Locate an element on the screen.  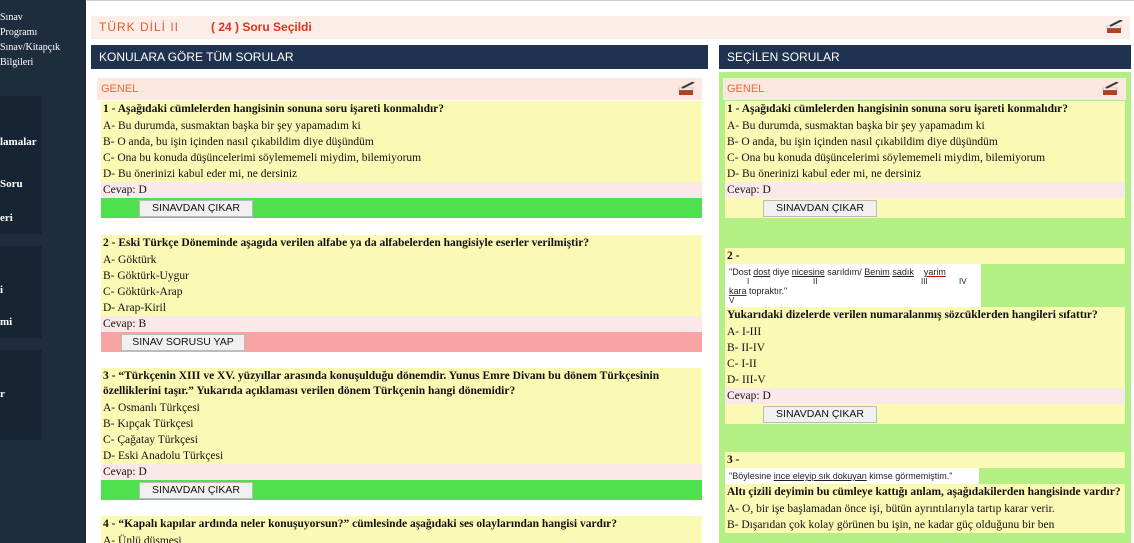
option-a: A- Osmanlı Türkçesi is located at coordinates (401, 408).